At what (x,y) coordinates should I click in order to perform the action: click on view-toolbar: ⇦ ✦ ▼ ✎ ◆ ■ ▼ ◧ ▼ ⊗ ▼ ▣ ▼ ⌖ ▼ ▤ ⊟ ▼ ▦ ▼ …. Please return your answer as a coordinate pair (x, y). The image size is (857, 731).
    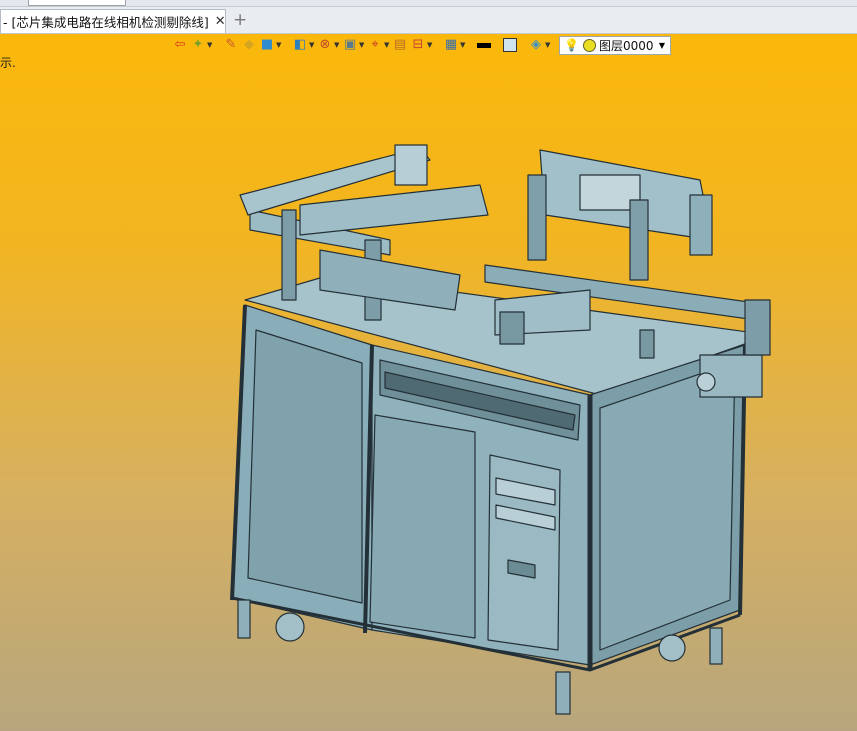
    Looking at the image, I should click on (421, 45).